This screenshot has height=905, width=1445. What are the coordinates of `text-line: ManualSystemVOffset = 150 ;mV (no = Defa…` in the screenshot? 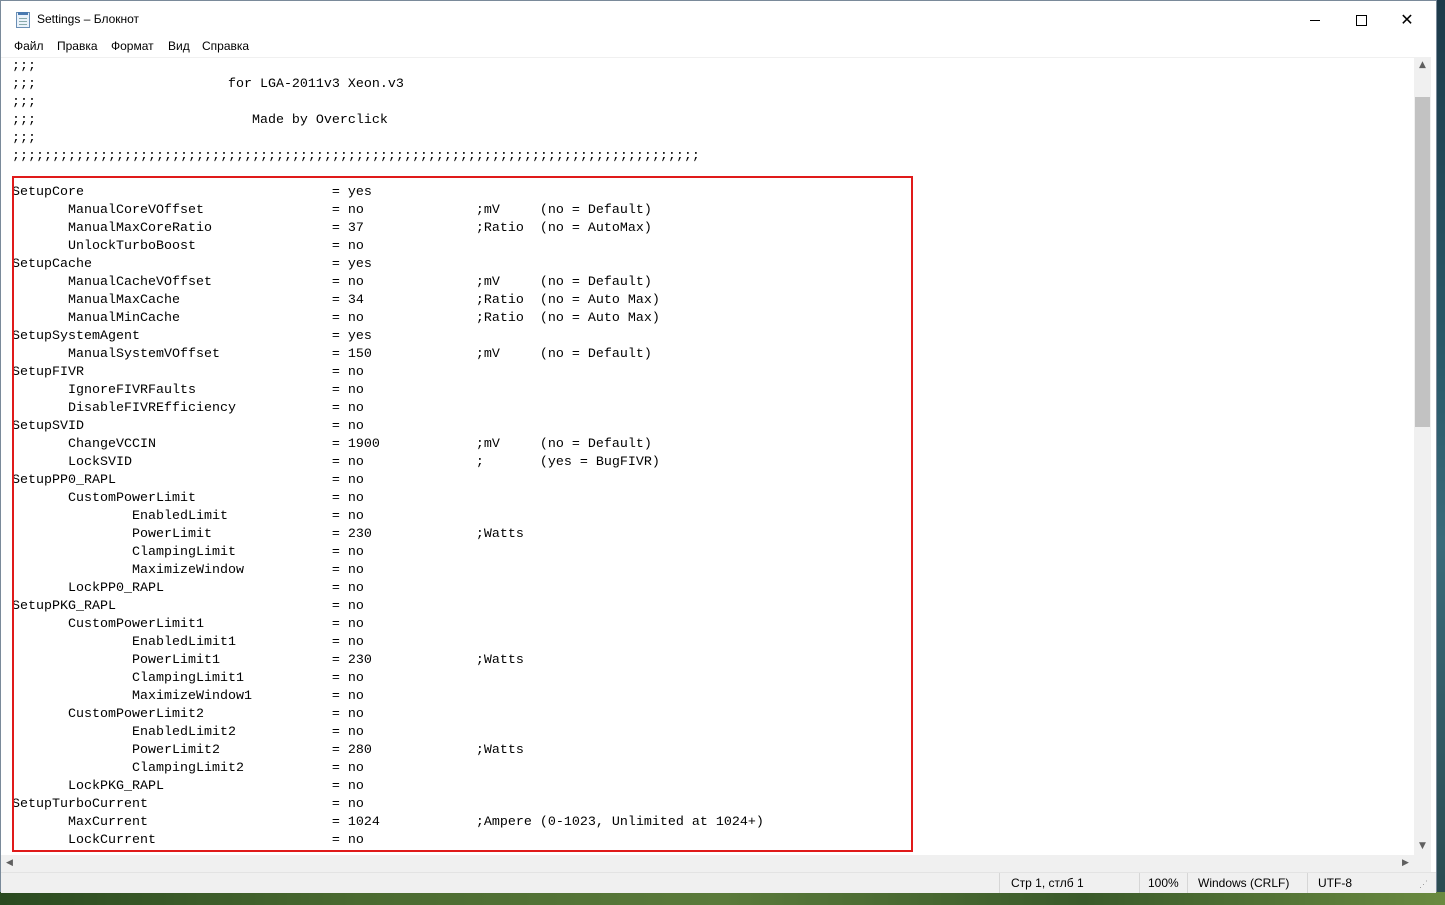 It's located at (388, 355).